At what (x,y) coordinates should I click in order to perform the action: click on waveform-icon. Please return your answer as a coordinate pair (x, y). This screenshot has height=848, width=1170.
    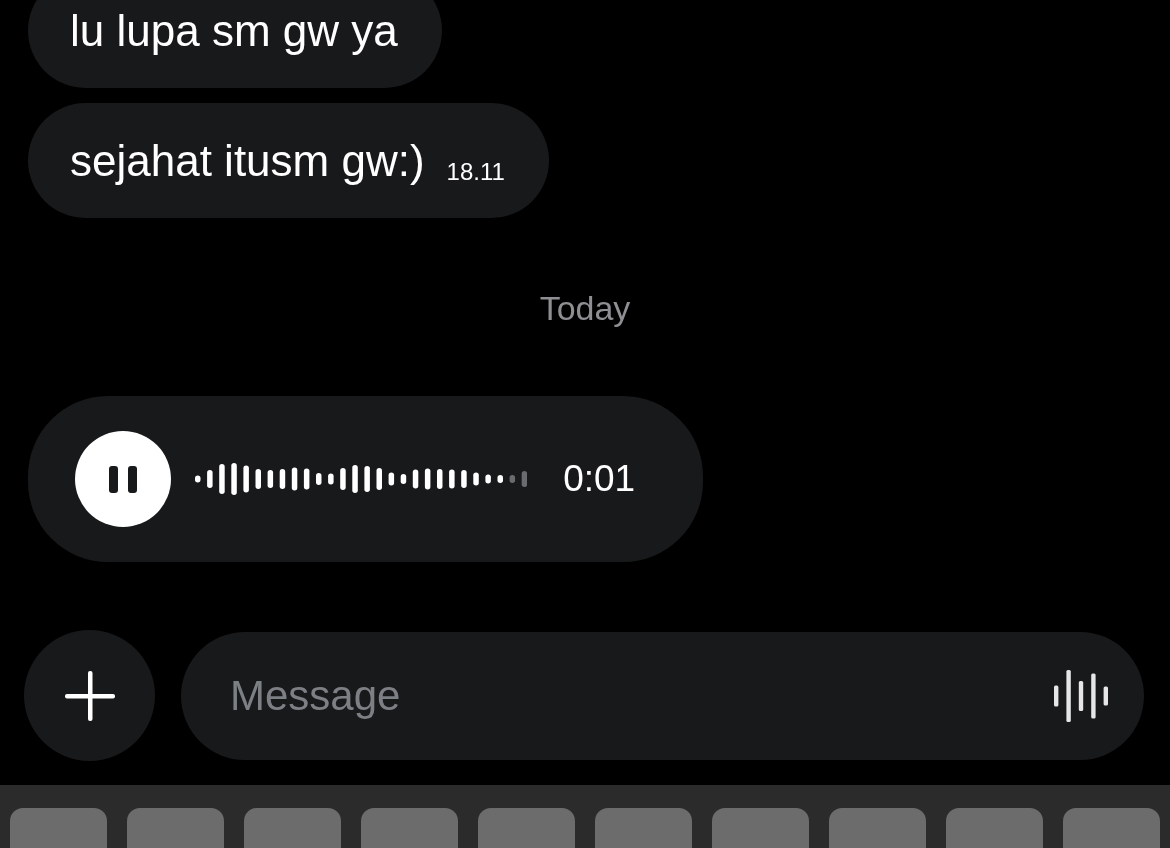
    Looking at the image, I should click on (1081, 695).